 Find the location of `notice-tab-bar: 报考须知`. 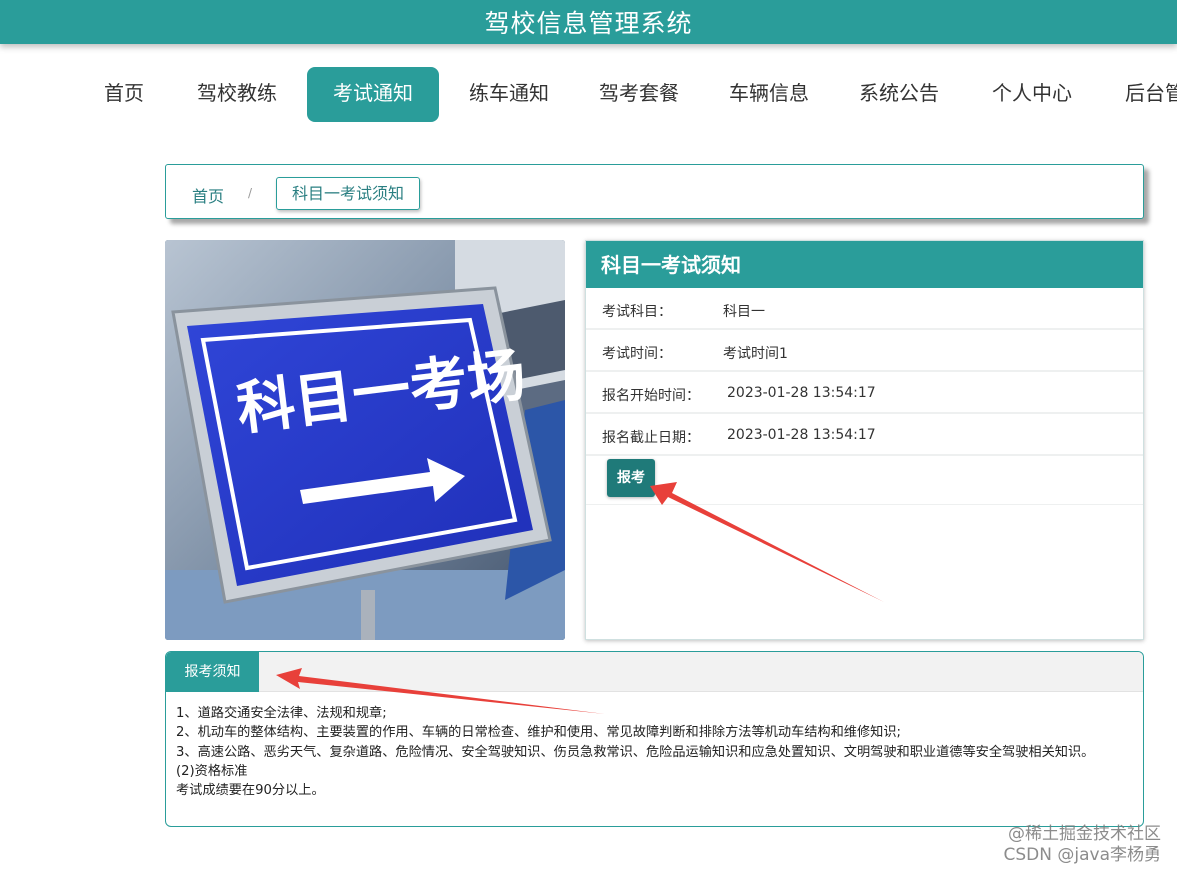

notice-tab-bar: 报考须知 is located at coordinates (654, 672).